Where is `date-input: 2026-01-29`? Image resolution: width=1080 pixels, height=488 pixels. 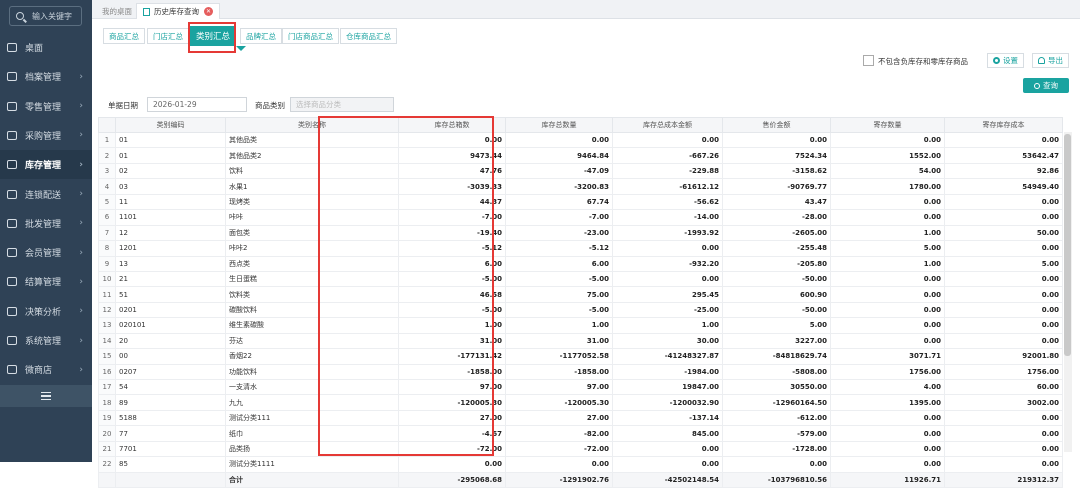 date-input: 2026-01-29 is located at coordinates (197, 104).